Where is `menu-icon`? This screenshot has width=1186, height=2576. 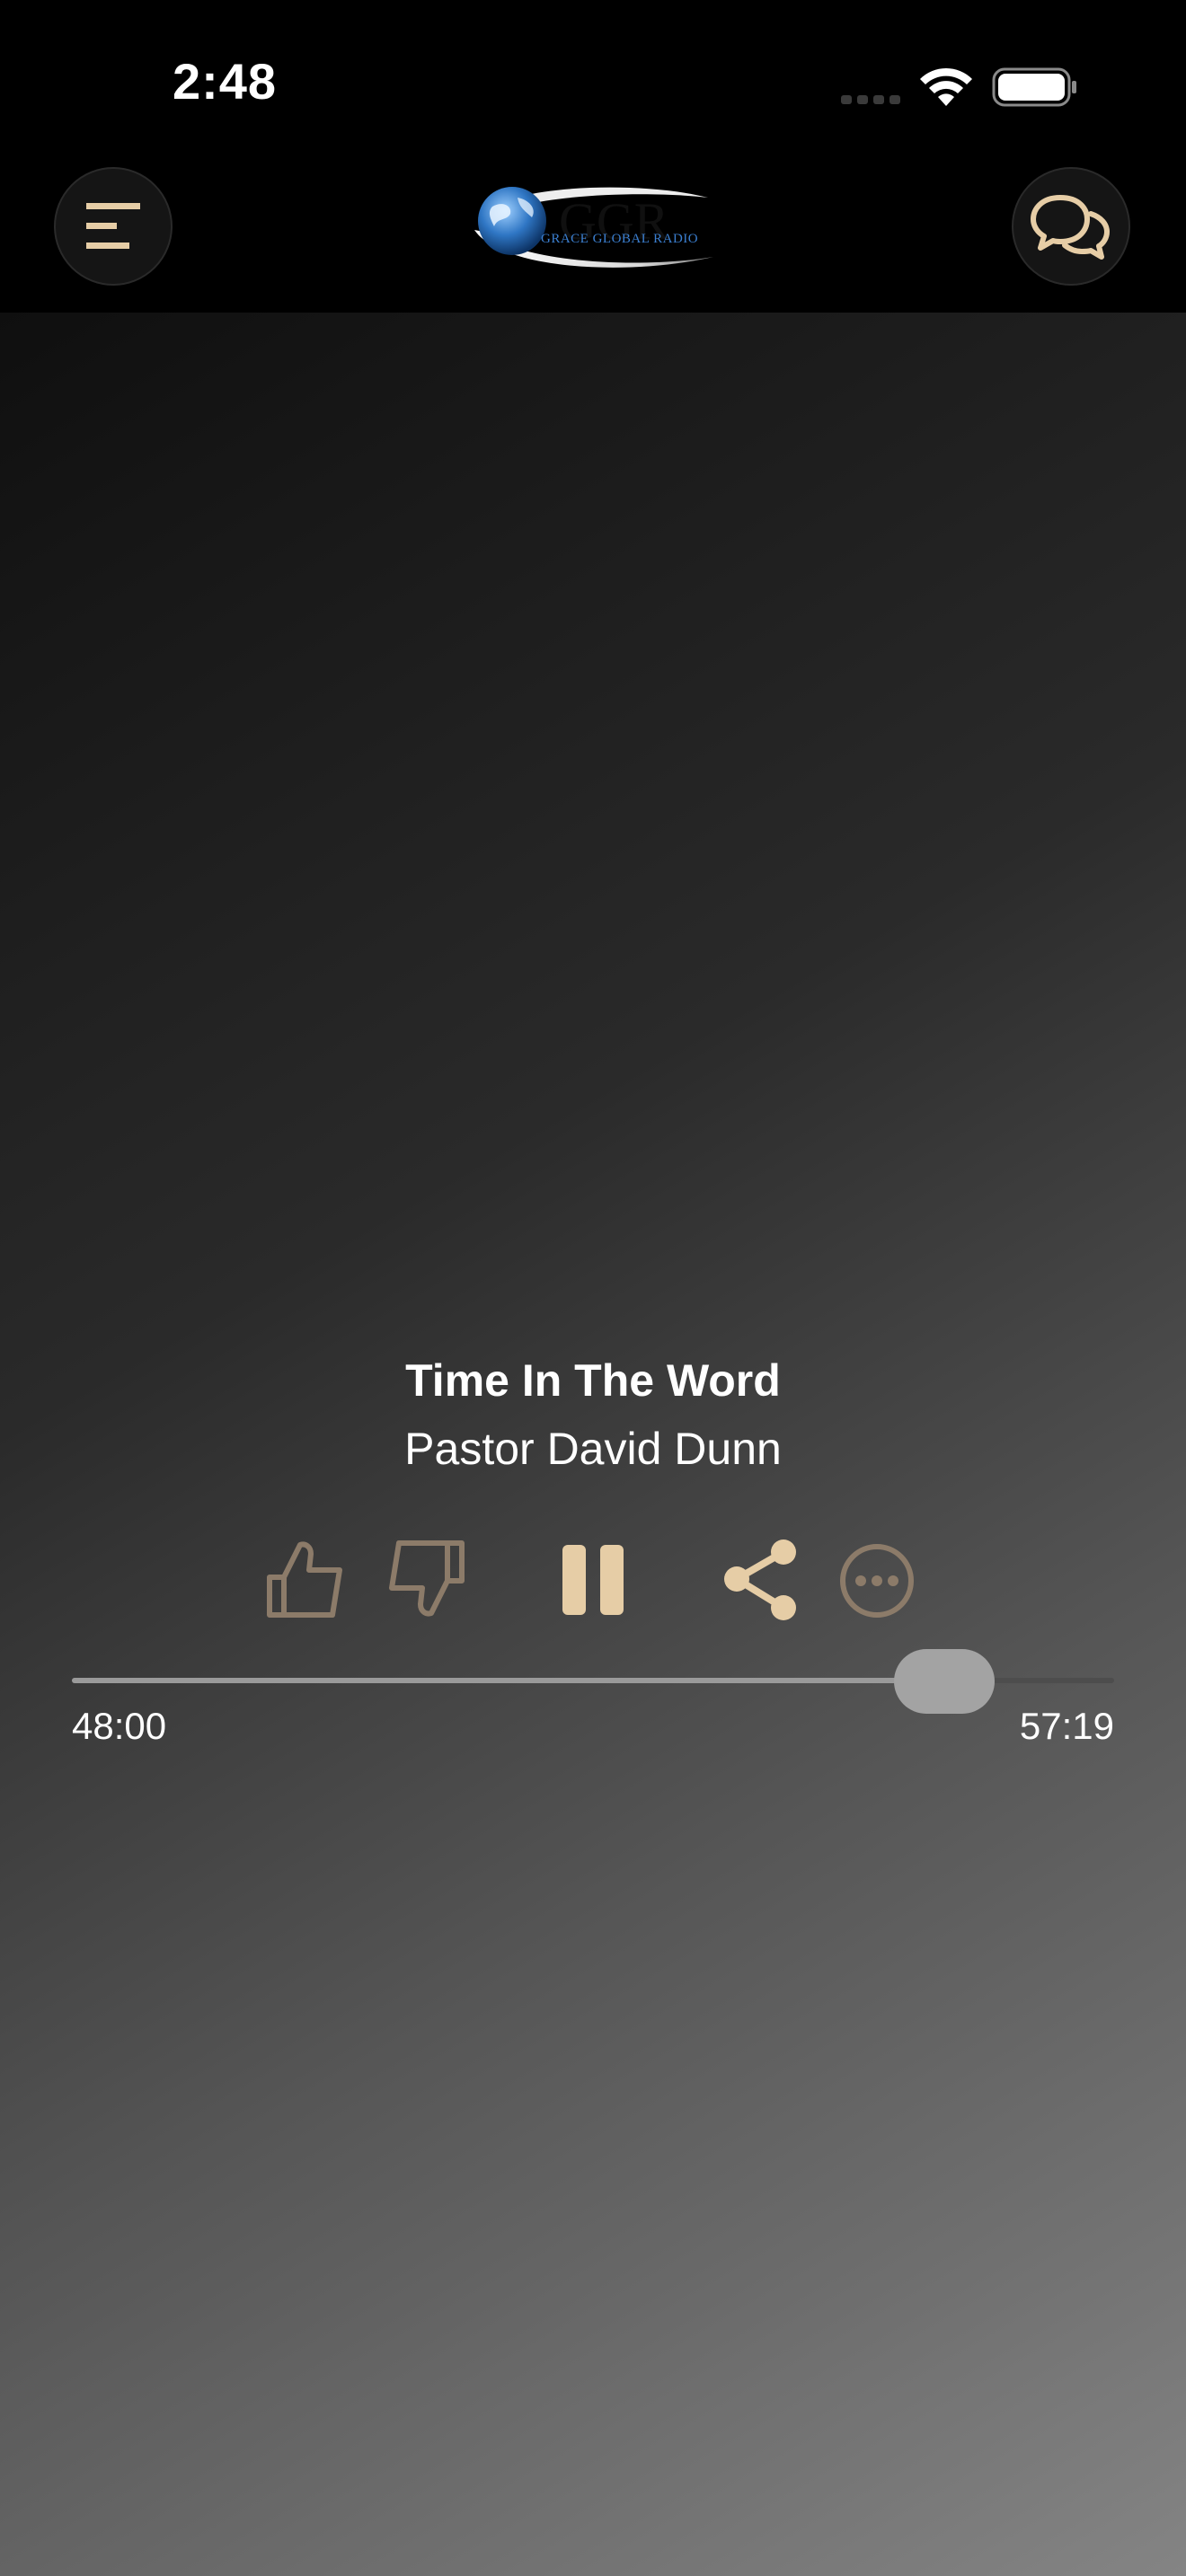
menu-icon is located at coordinates (113, 226).